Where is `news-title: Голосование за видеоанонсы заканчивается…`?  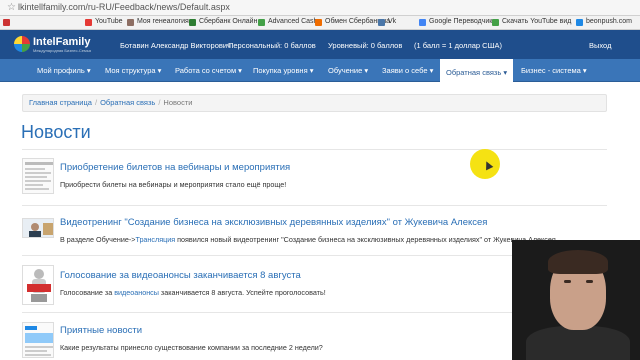 news-title: Голосование за видеоанонсы заканчивается… is located at coordinates (180, 275).